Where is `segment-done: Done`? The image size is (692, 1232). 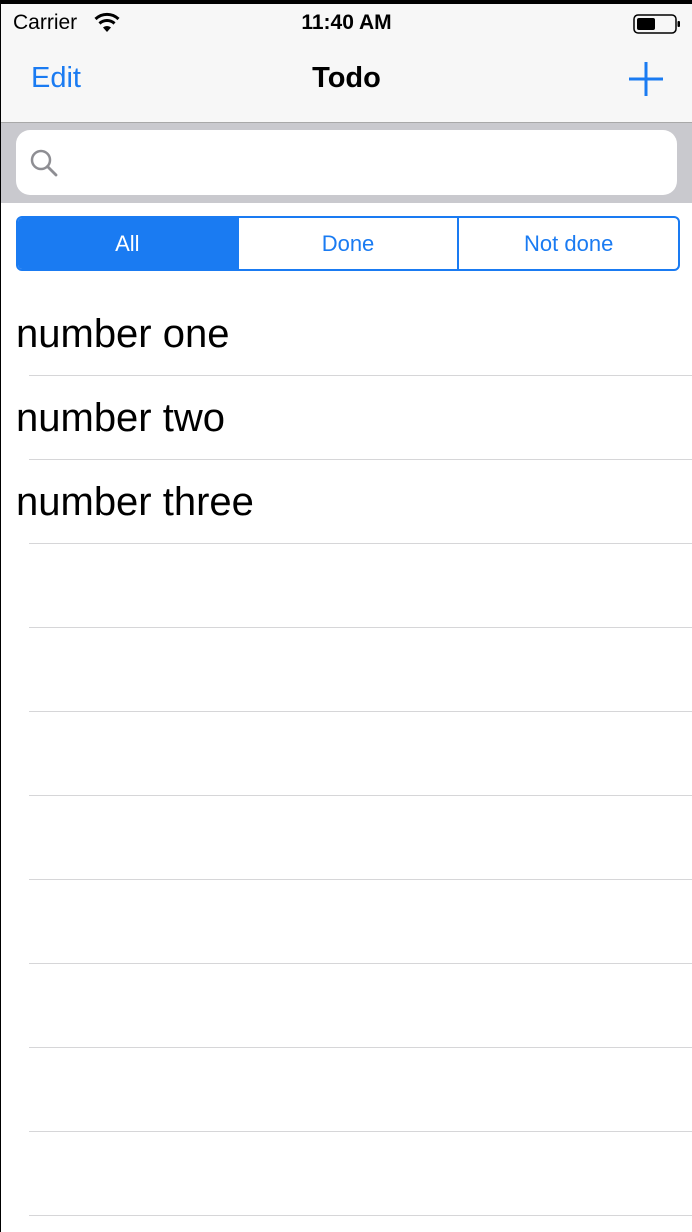 segment-done: Done is located at coordinates (347, 243).